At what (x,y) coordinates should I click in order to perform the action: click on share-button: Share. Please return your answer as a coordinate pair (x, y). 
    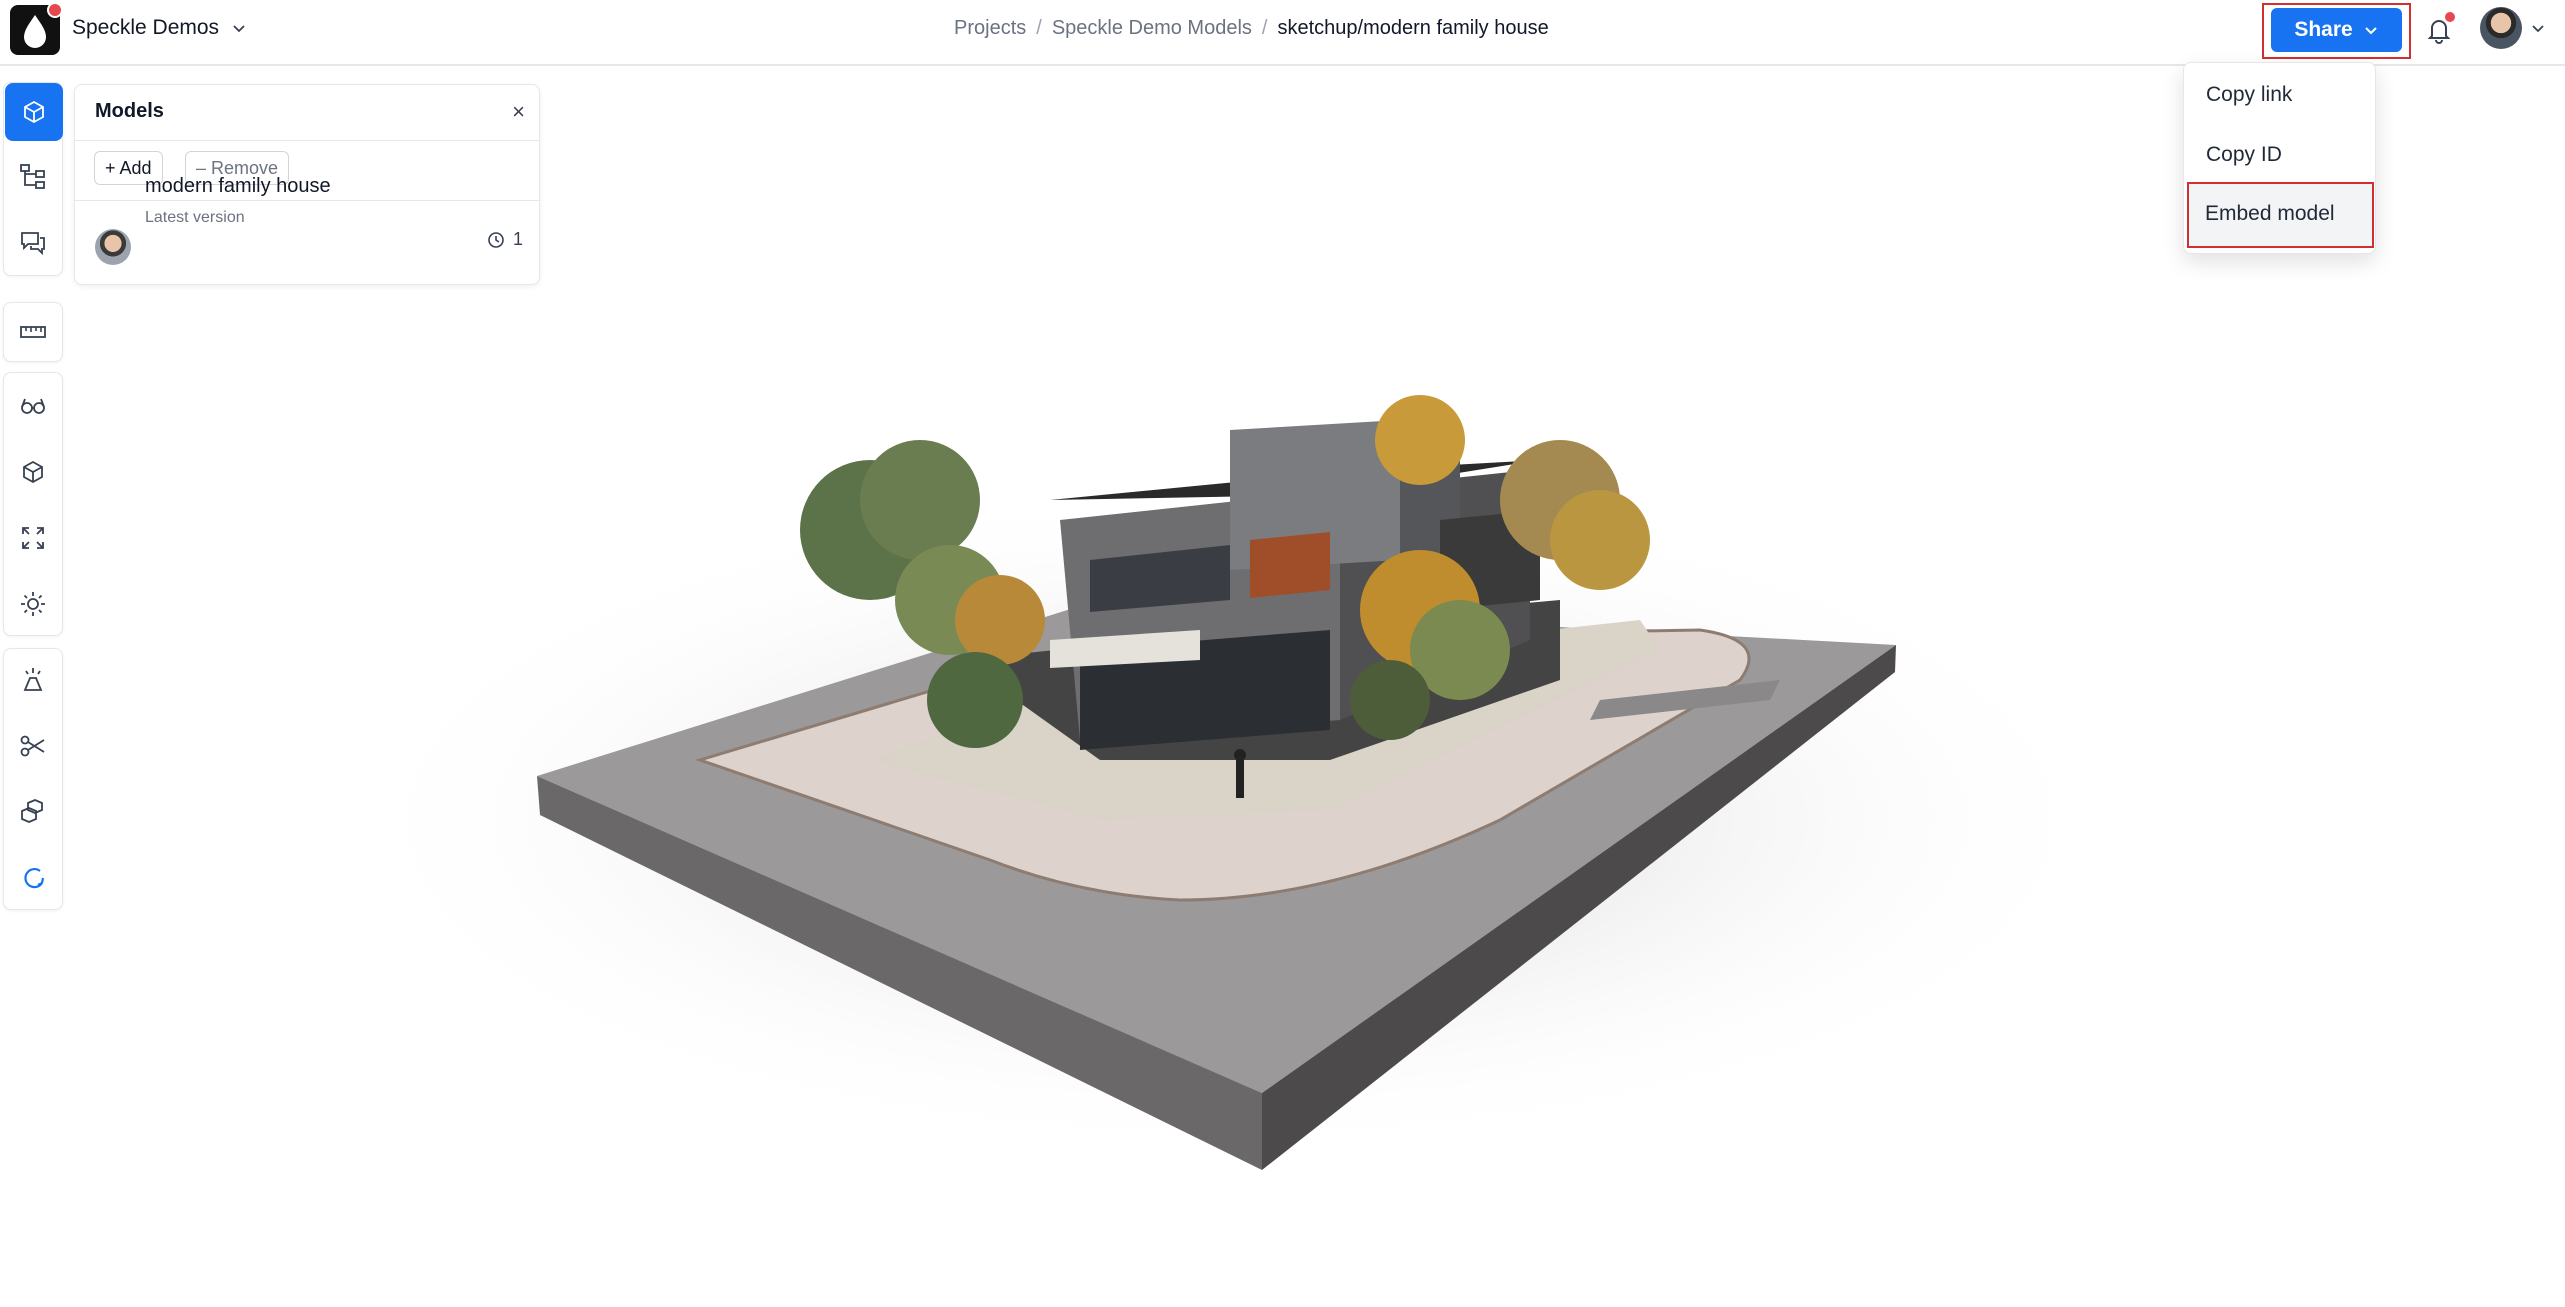
    Looking at the image, I should click on (2336, 30).